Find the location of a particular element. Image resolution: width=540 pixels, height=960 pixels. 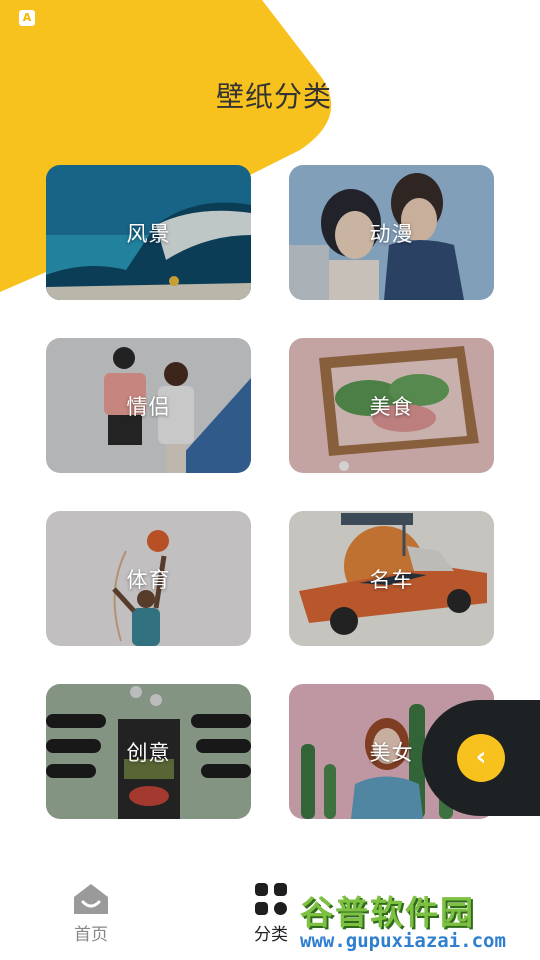

category-label: 风景 is located at coordinates (148, 233).